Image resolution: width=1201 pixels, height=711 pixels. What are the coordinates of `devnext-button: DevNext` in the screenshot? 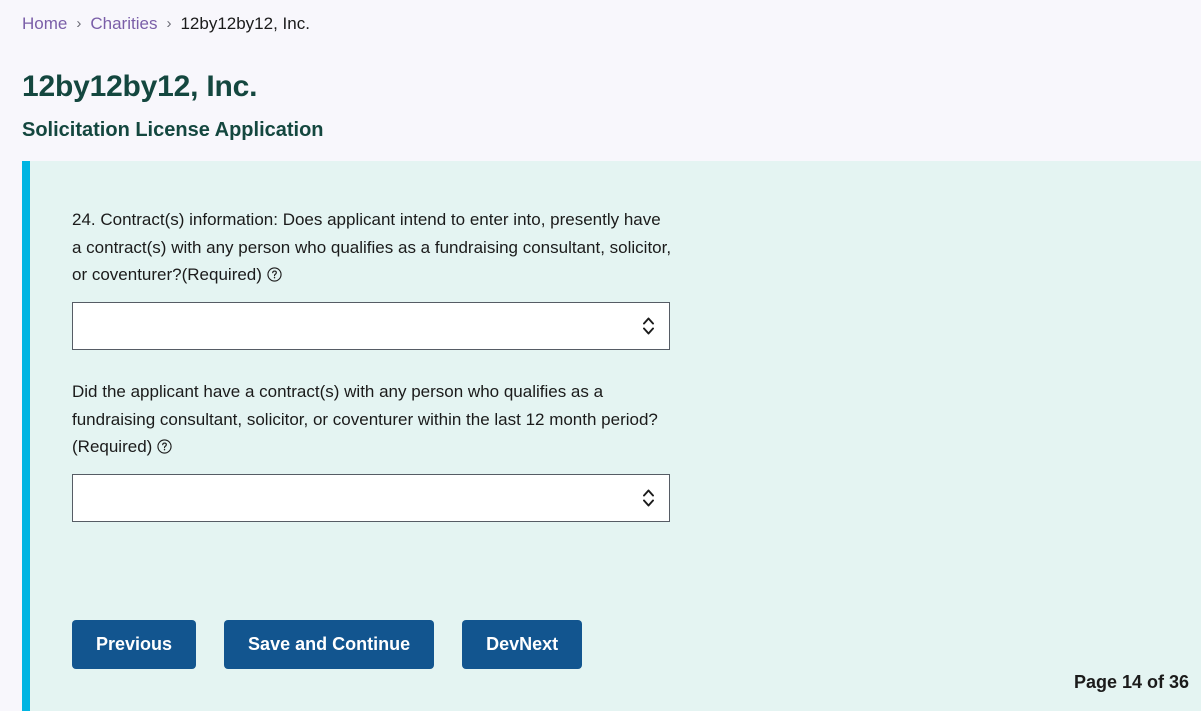 It's located at (522, 644).